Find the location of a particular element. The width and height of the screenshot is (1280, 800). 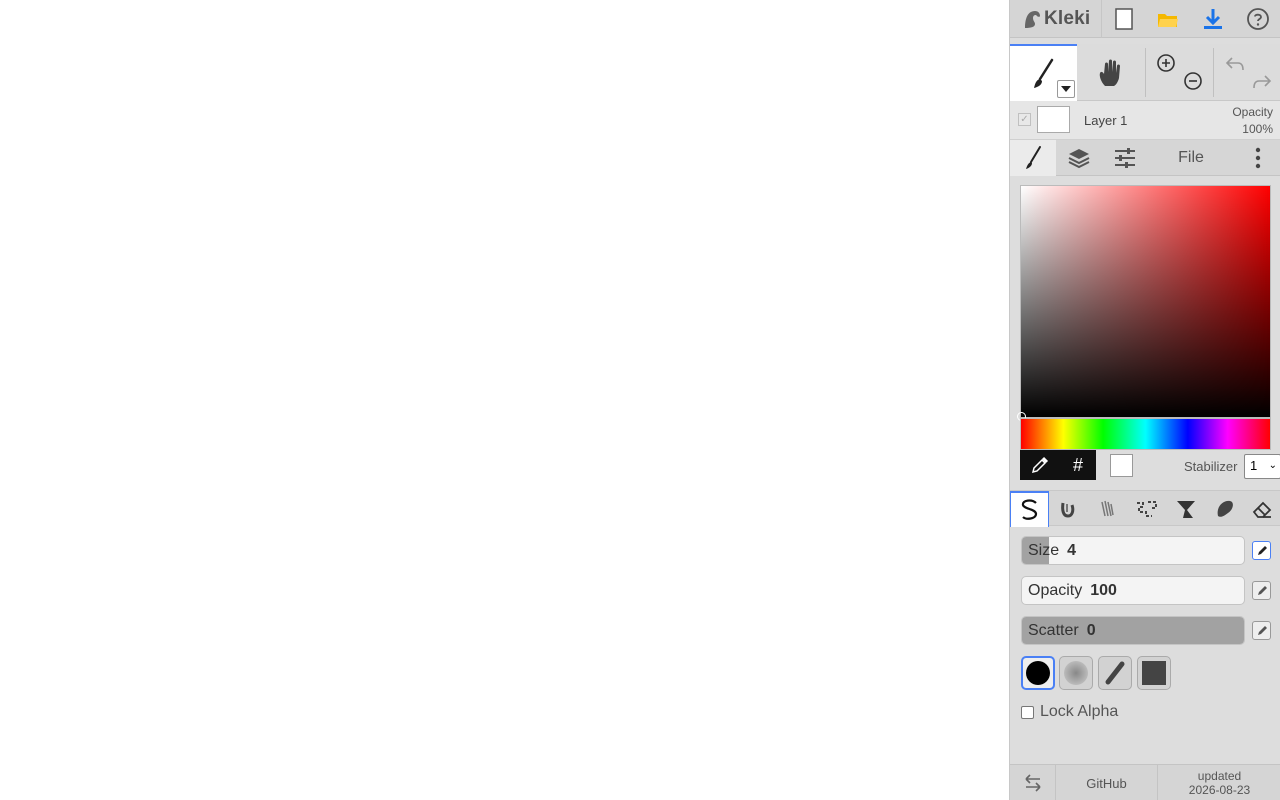

tip-round-soft-button is located at coordinates (1076, 673).